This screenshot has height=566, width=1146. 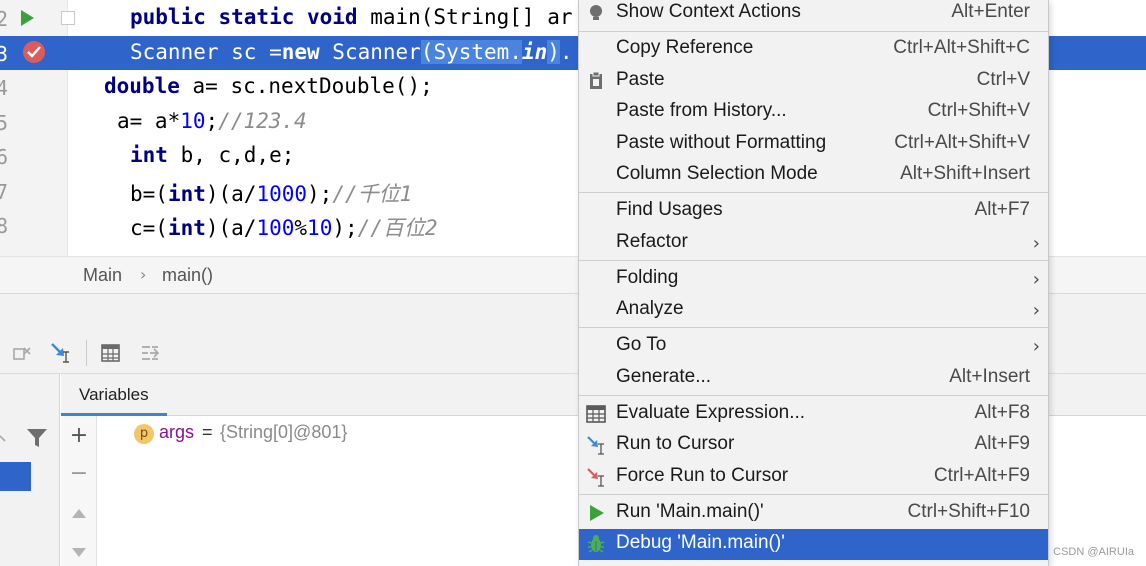 What do you see at coordinates (250, 17) in the screenshot?
I see `code-token: public static void` at bounding box center [250, 17].